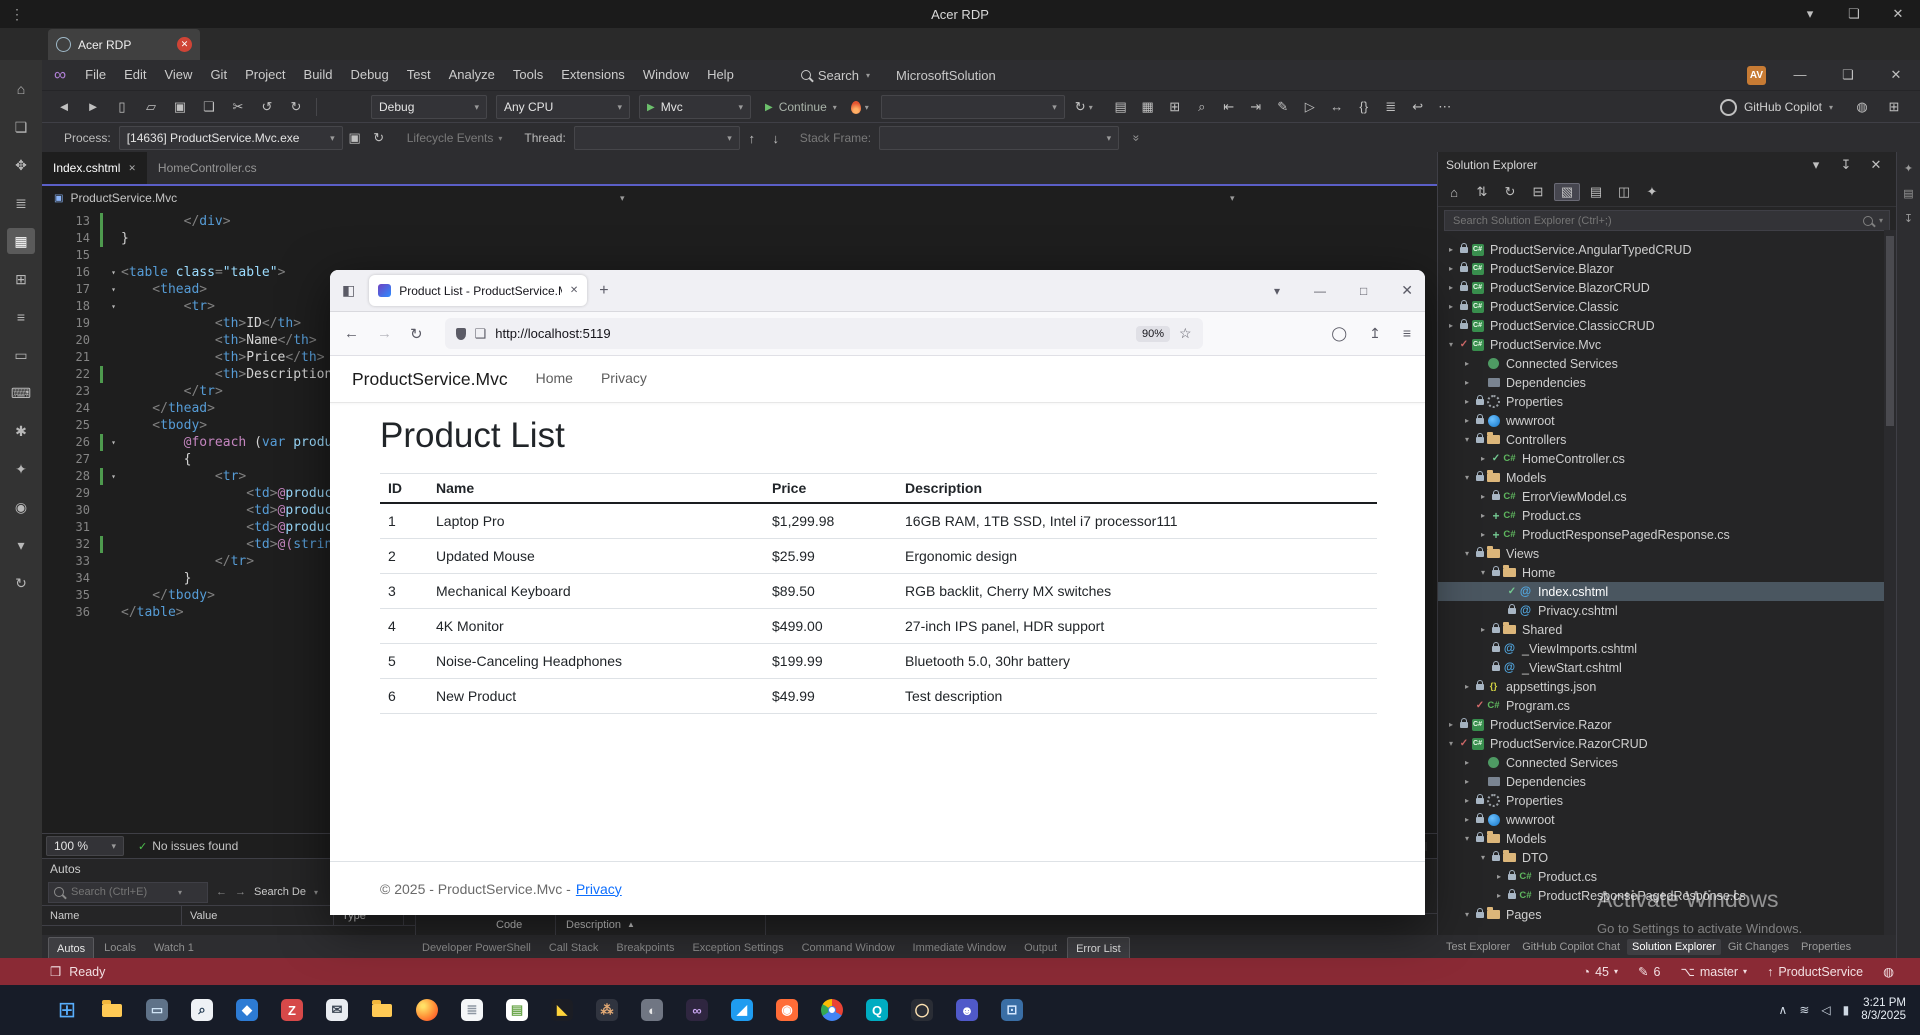 The height and width of the screenshot is (1035, 1920). Describe the element at coordinates (1310, 107) in the screenshot. I see `run-to-cursor-icon: ▷` at that location.